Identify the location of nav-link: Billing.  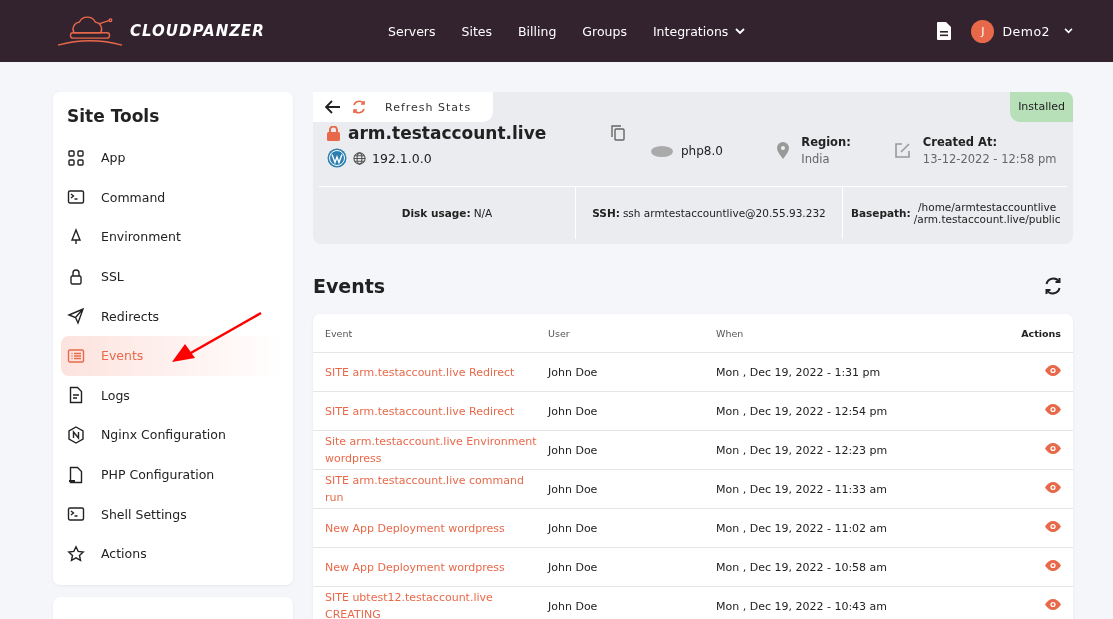
(537, 31).